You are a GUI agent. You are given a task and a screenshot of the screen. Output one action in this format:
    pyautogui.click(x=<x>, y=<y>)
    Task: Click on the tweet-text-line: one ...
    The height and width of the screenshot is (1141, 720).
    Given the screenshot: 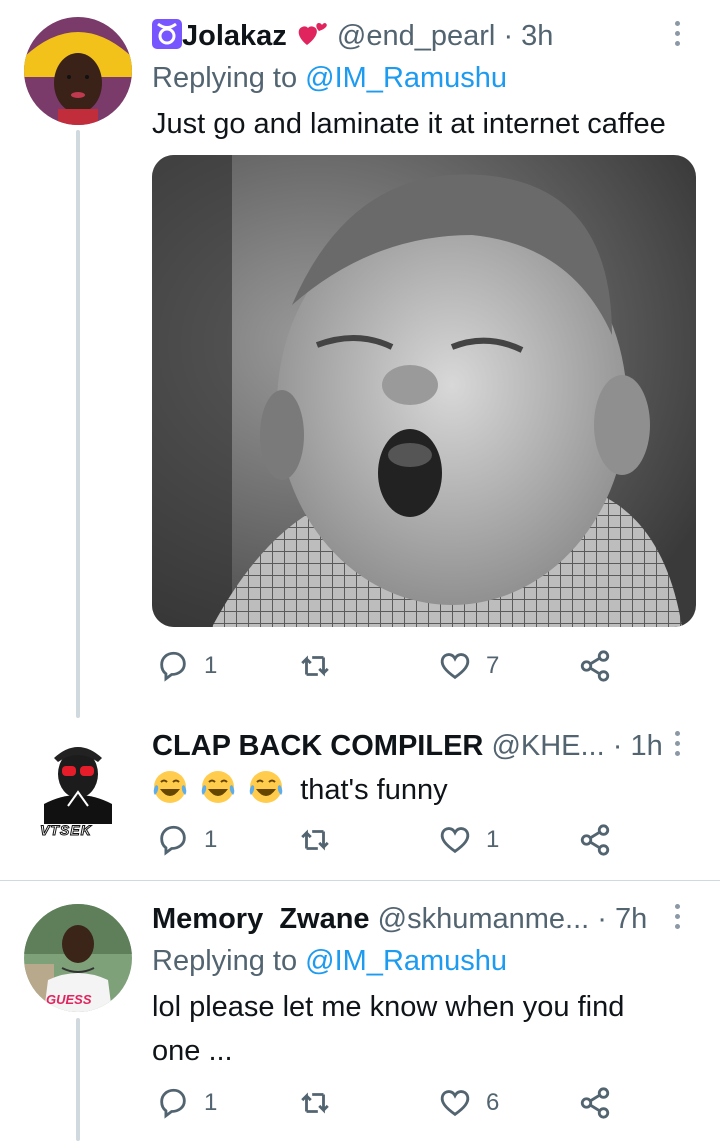 What is the action you would take?
    pyautogui.click(x=192, y=1051)
    